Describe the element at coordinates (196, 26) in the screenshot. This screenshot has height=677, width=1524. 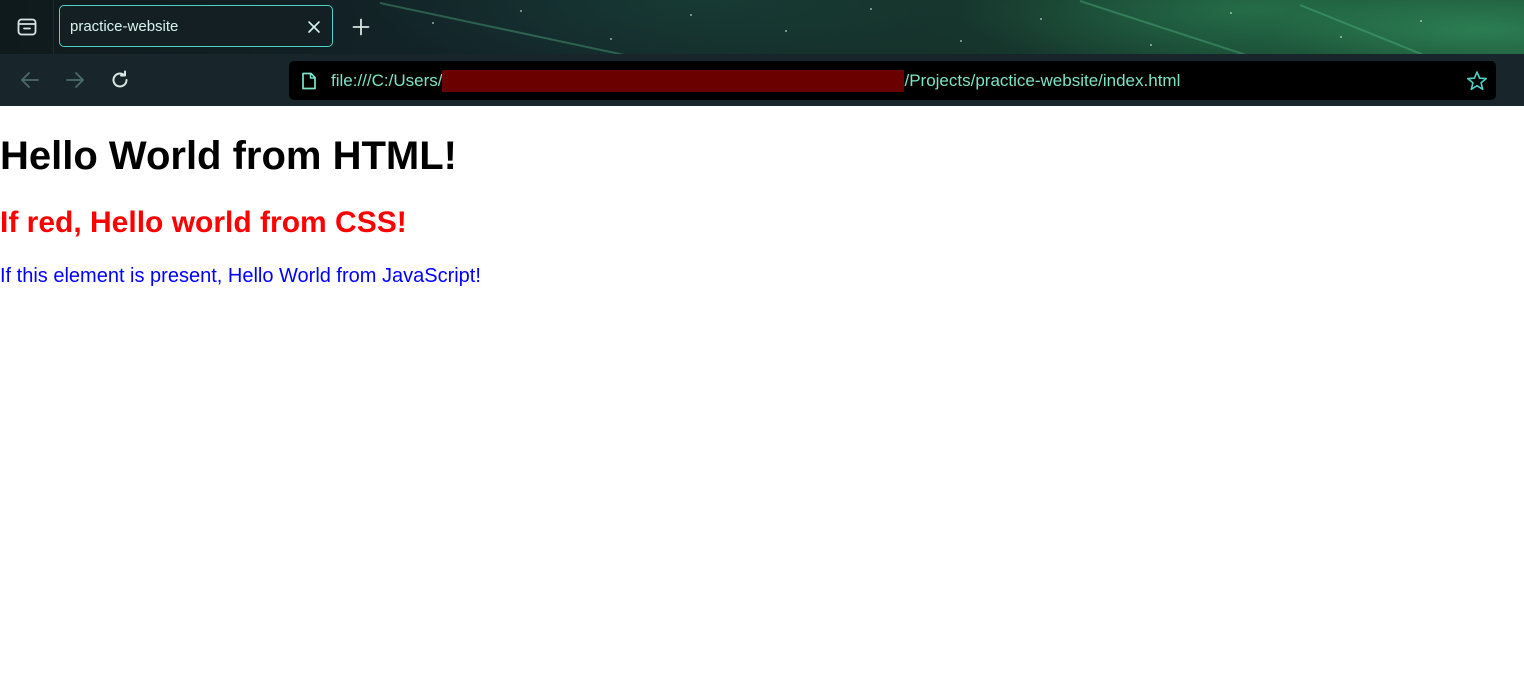
I see `tab-practice-website: practice-website` at that location.